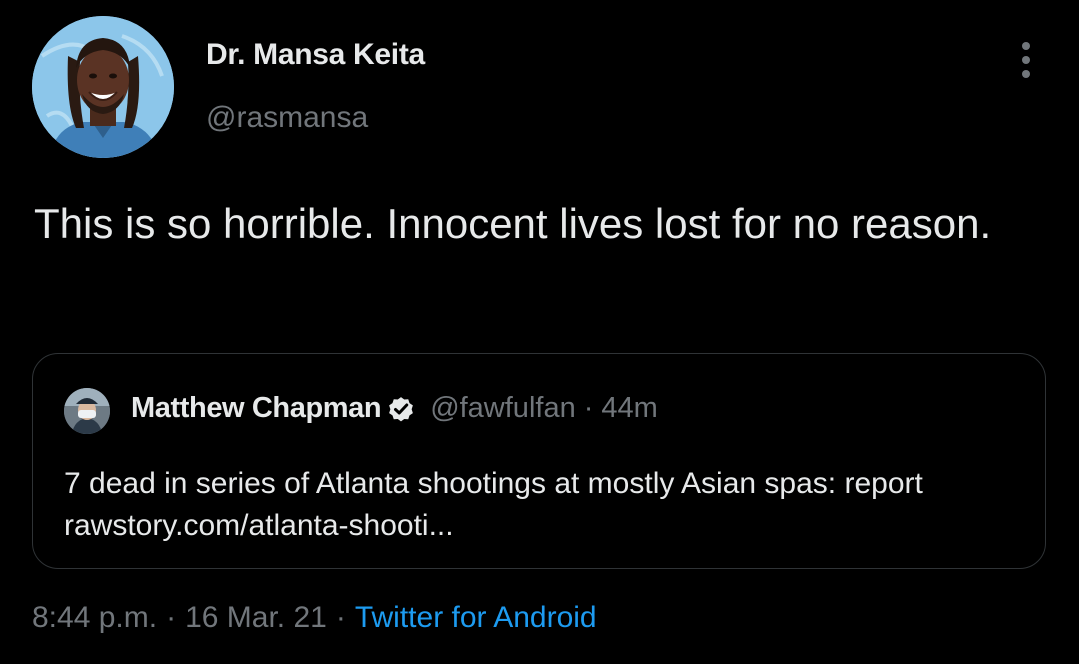  Describe the element at coordinates (94, 617) in the screenshot. I see `tweet-time: 8:44 p.m.` at that location.